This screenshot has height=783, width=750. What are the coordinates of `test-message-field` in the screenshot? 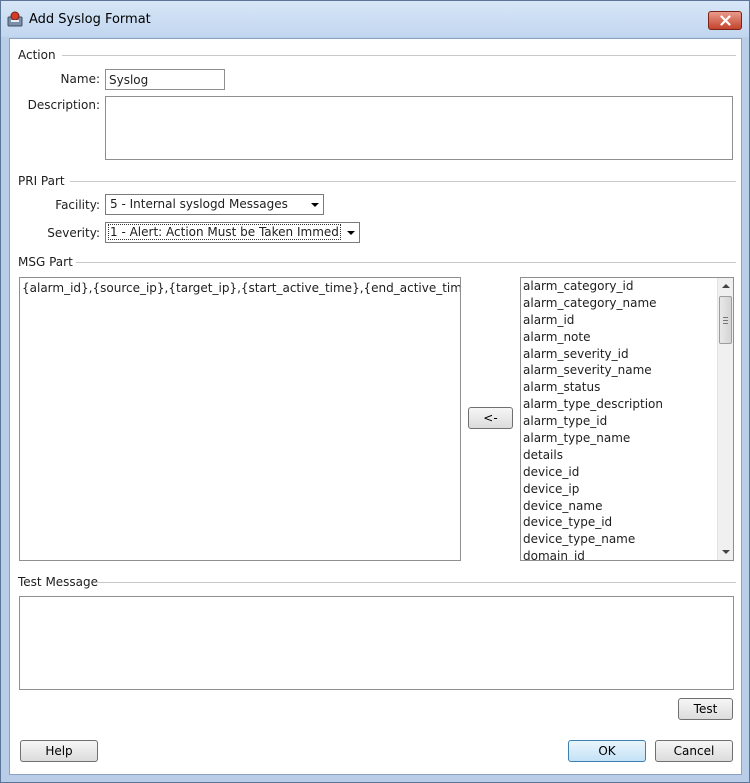 It's located at (376, 643).